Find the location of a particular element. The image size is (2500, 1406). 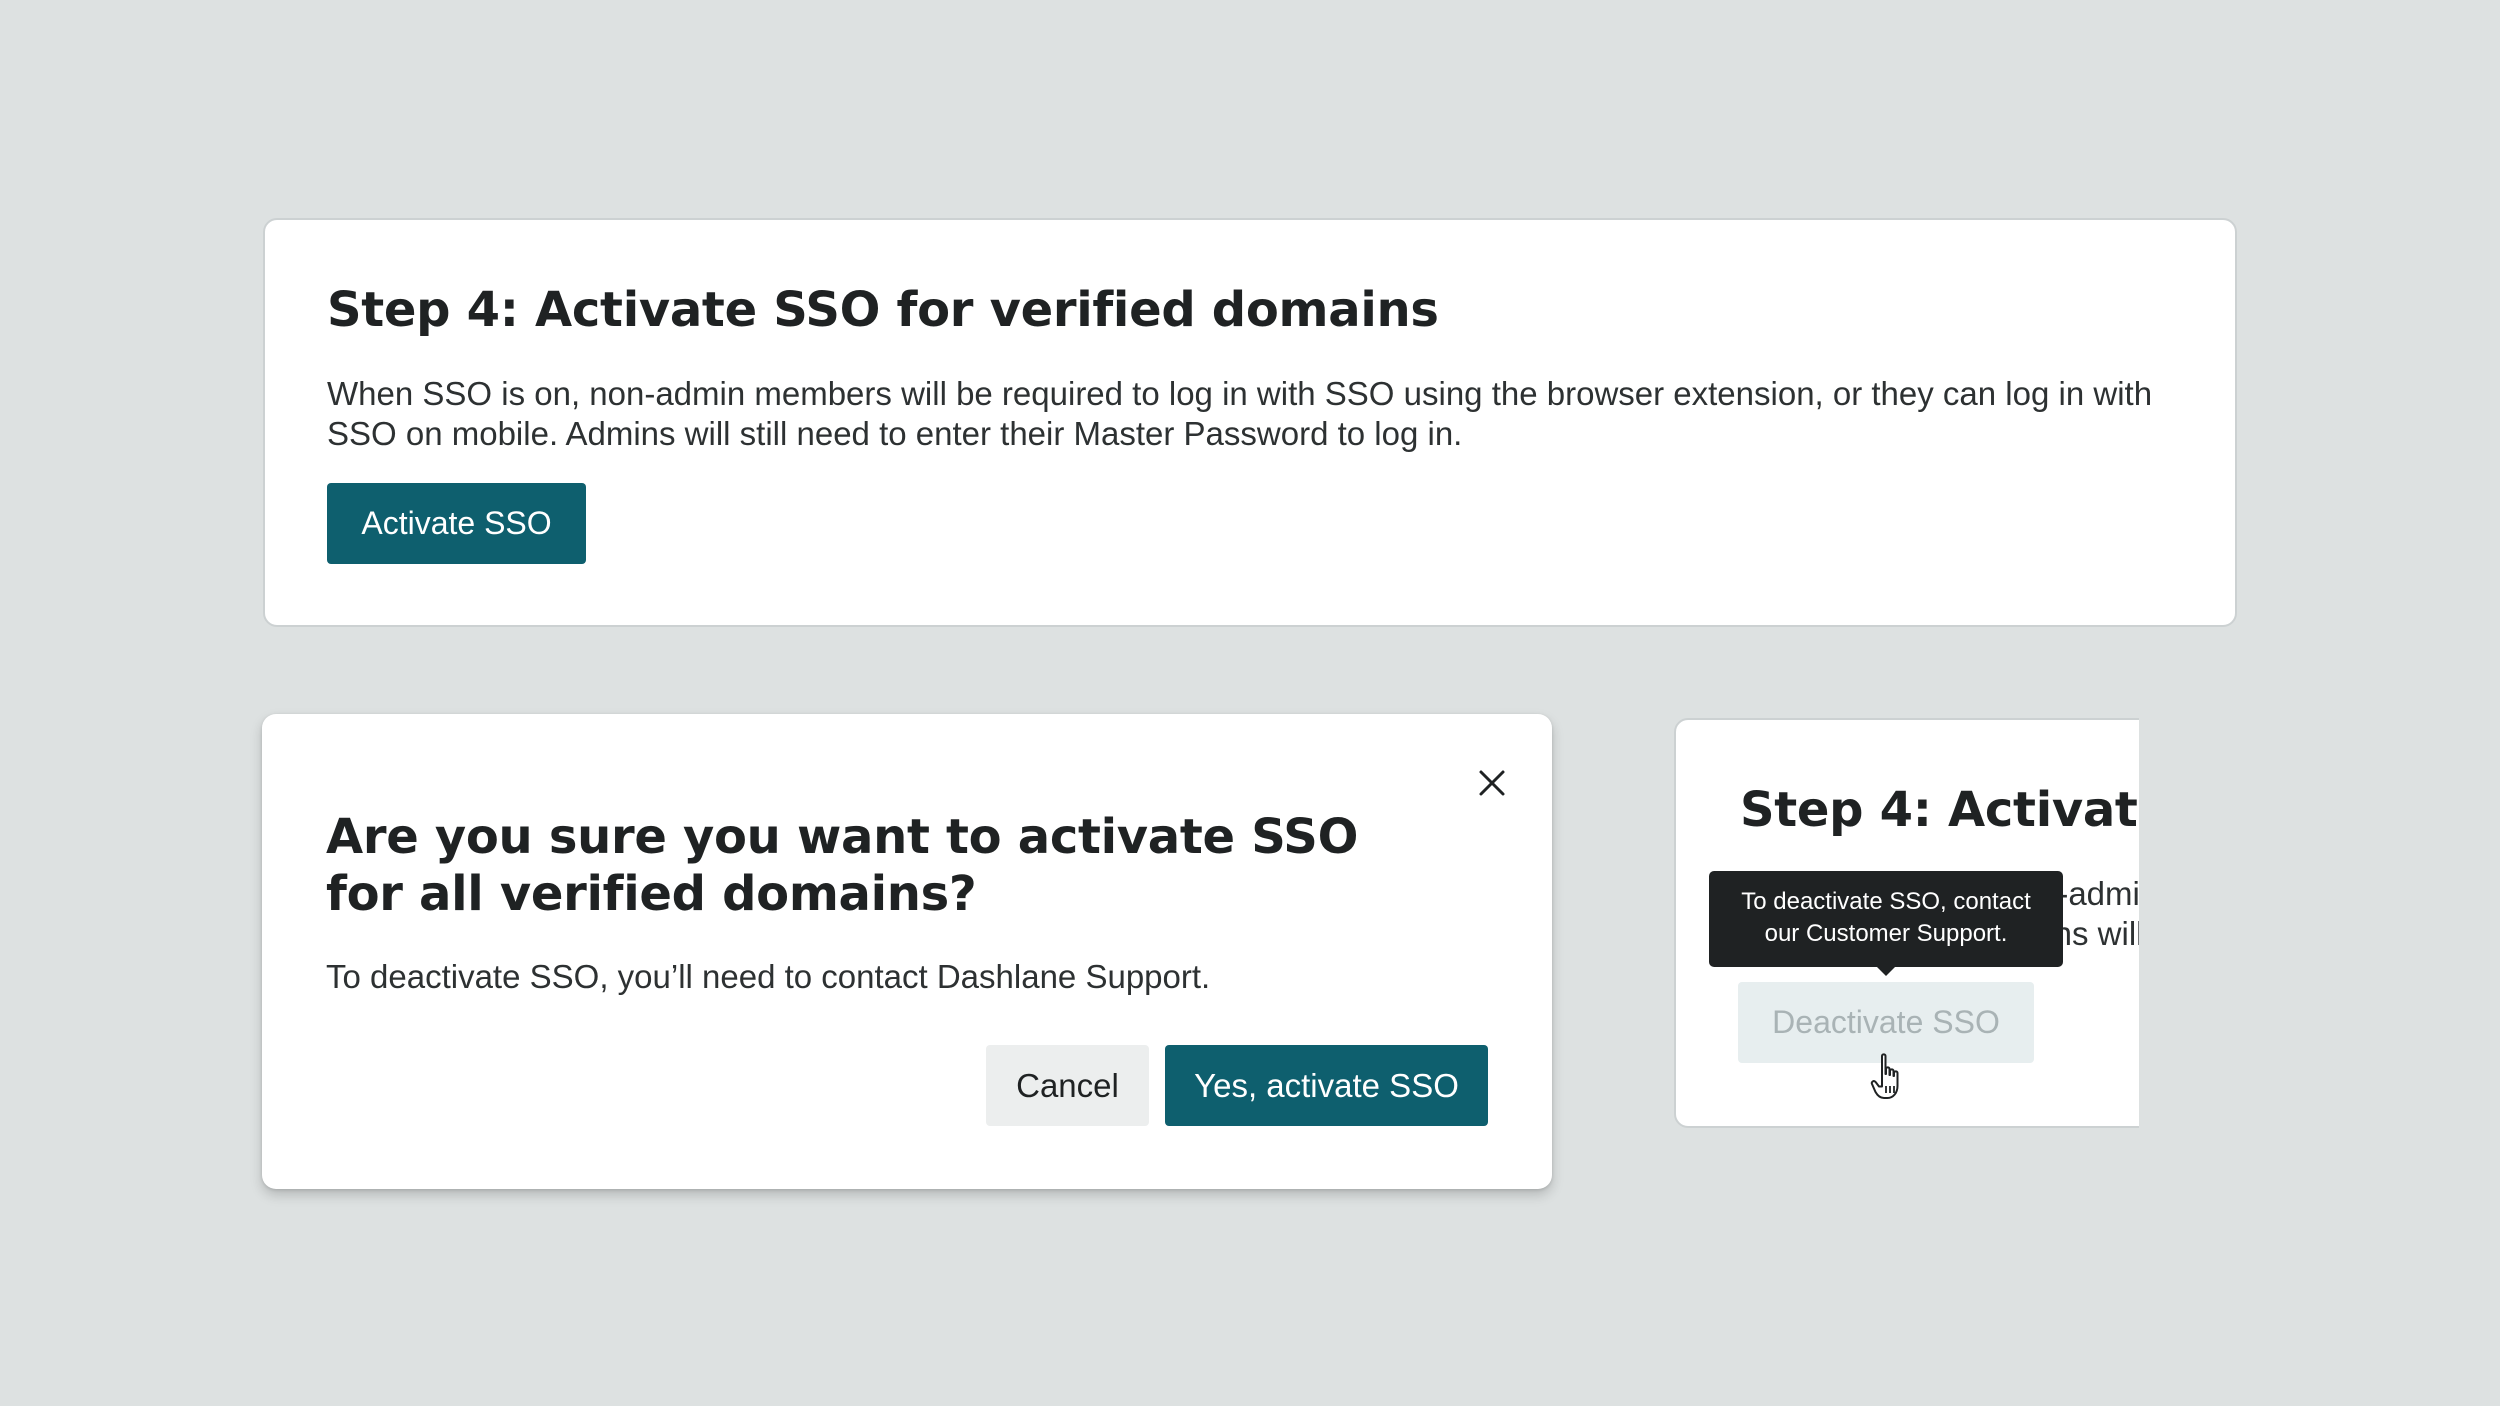

close-icon is located at coordinates (1492, 783).